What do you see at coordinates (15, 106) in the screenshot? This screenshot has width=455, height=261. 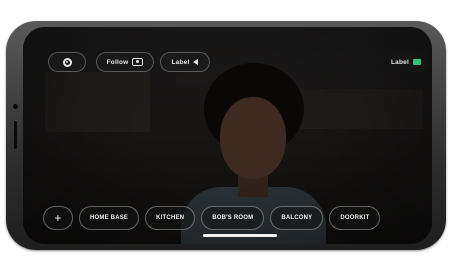 I see `front-camera` at bounding box center [15, 106].